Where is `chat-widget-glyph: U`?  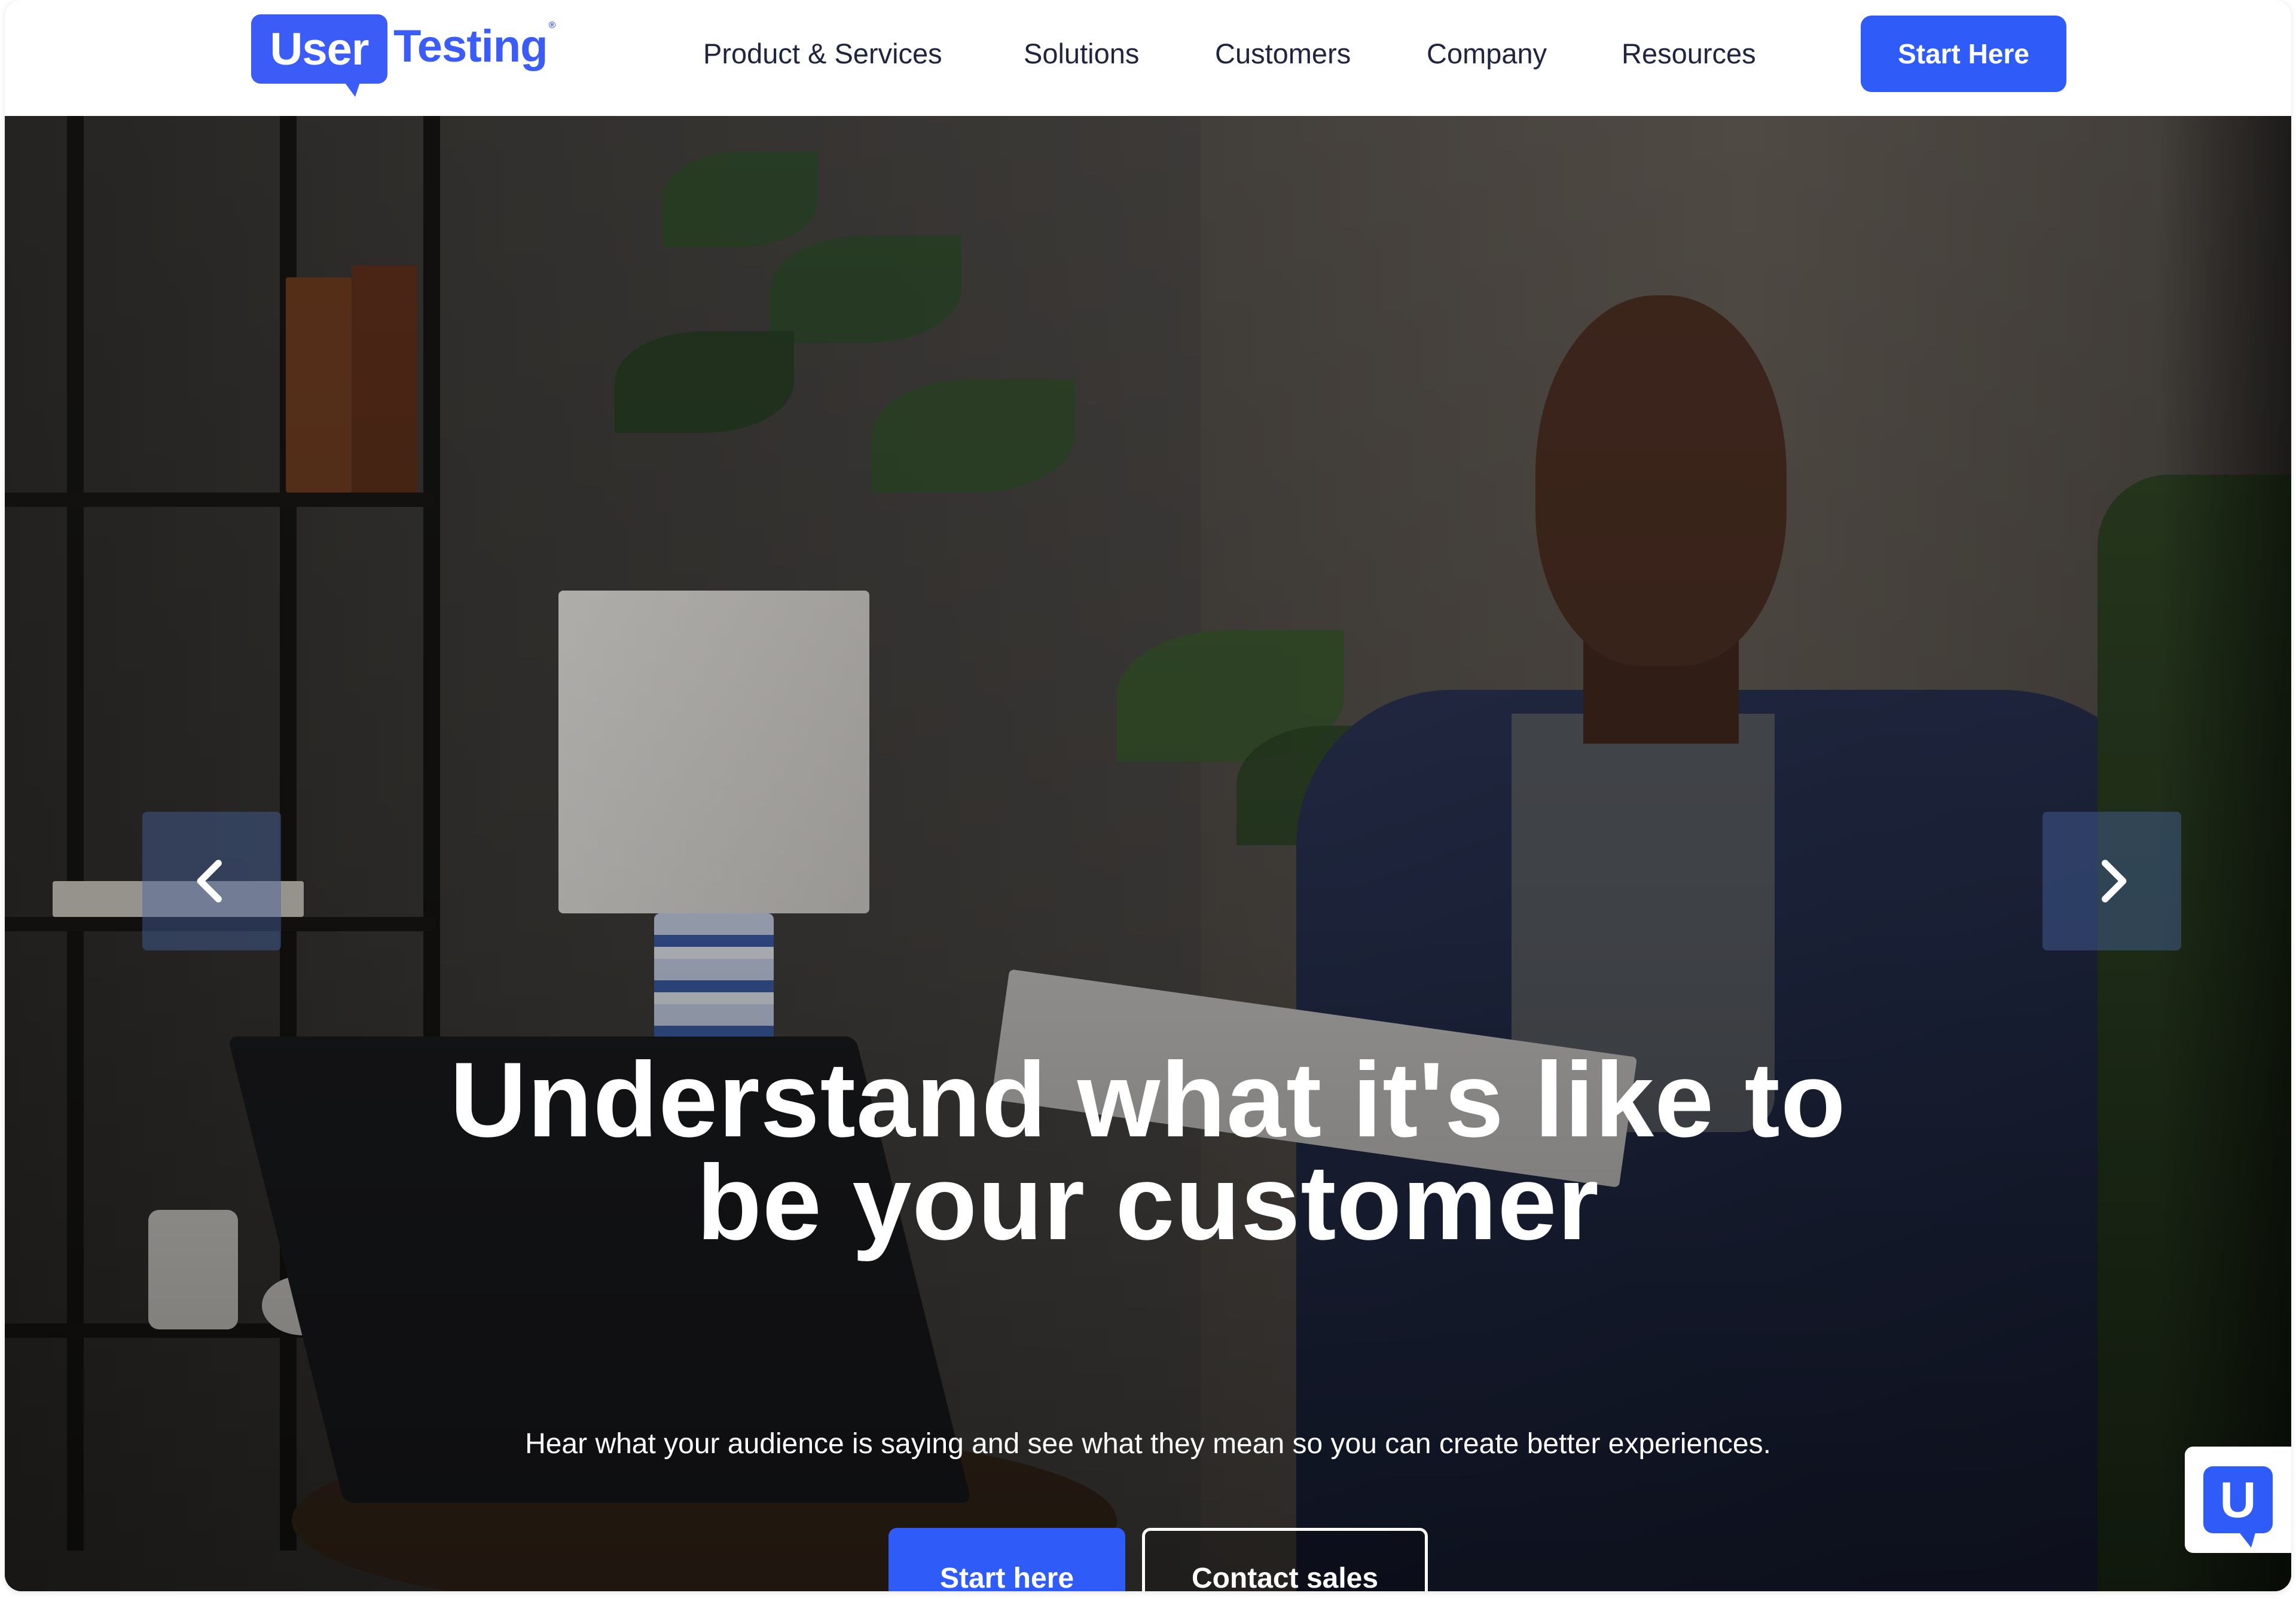
chat-widget-glyph: U is located at coordinates (2238, 1499).